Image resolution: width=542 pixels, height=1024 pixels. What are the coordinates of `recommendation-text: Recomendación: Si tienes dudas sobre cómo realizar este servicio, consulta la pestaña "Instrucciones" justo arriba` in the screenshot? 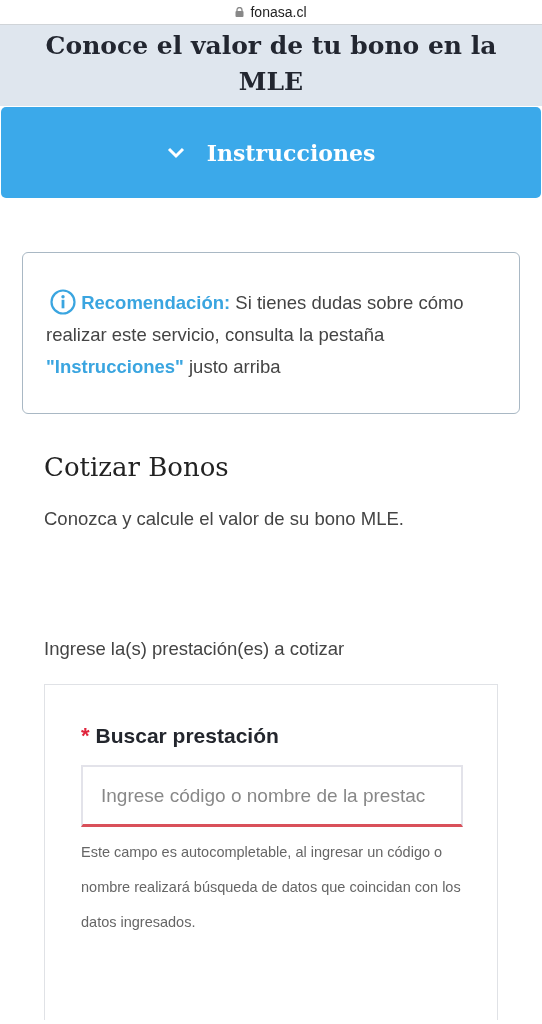 It's located at (271, 335).